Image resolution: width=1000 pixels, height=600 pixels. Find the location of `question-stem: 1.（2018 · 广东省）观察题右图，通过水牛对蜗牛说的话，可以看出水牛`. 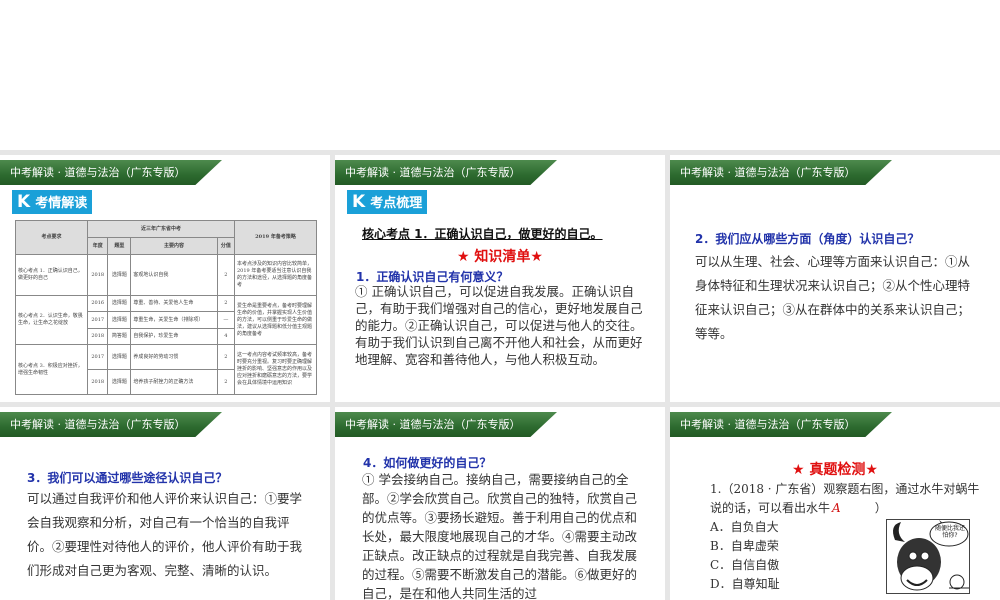

question-stem: 1.（2018 · 广东省）观察题右图，通过水牛对蜗牛说的话，可以看出水牛 is located at coordinates (845, 498).